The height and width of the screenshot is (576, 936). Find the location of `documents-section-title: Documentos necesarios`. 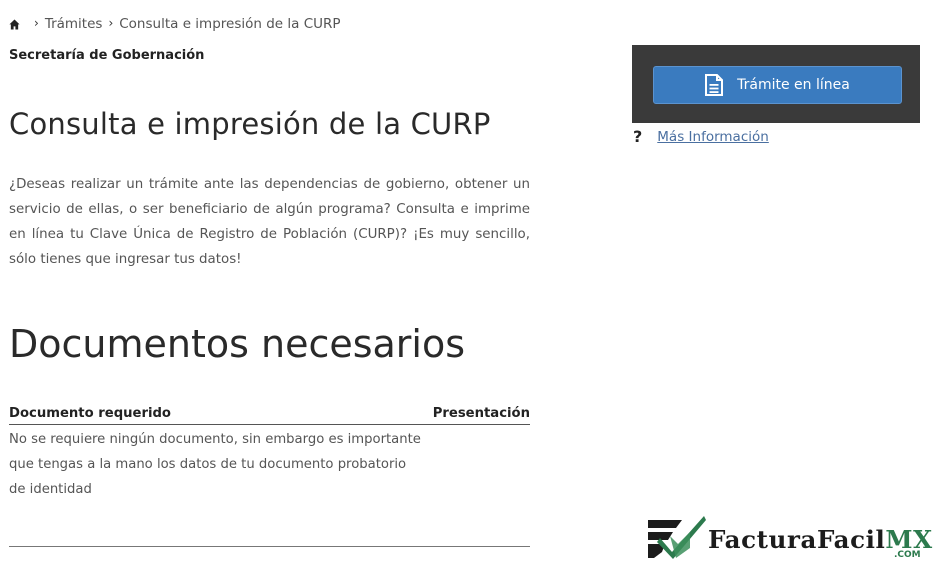

documents-section-title: Documentos necesarios is located at coordinates (237, 344).